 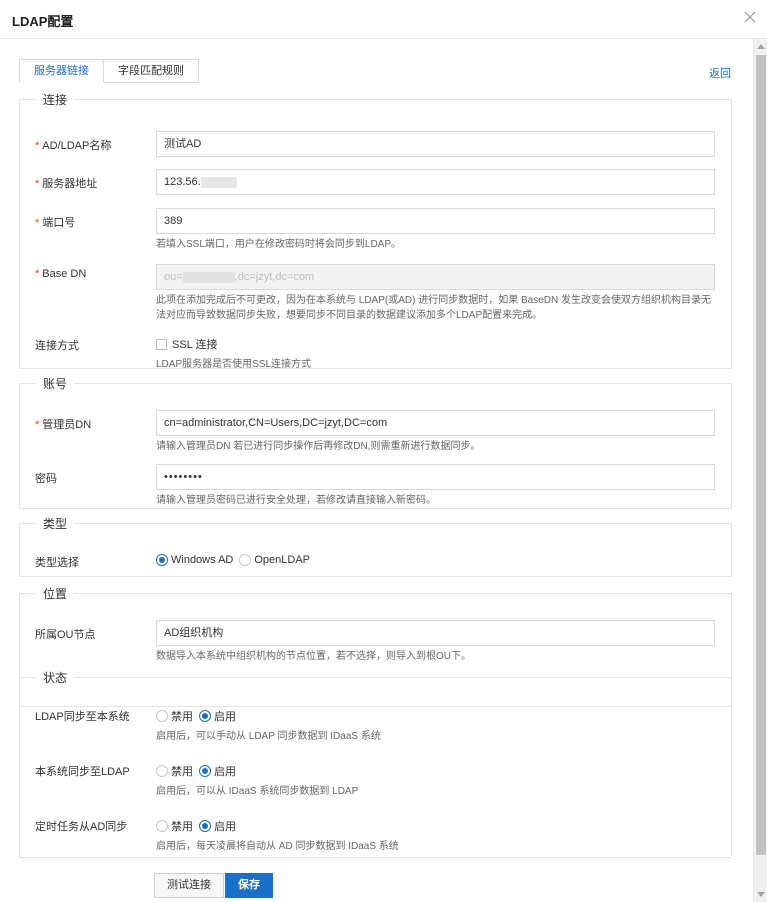 I want to click on status-hint: 启用后，可以从 IDaaS 系统同步数据到 LDAP, so click(x=257, y=791).